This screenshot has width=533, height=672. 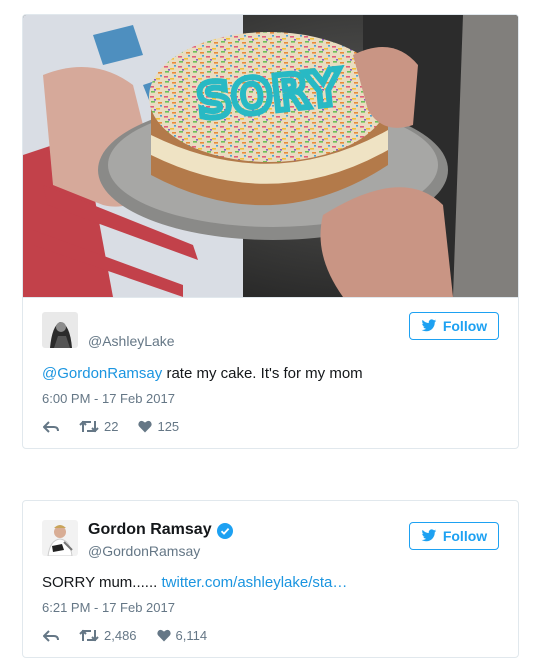 I want to click on like-button: 6,114, so click(x=182, y=635).